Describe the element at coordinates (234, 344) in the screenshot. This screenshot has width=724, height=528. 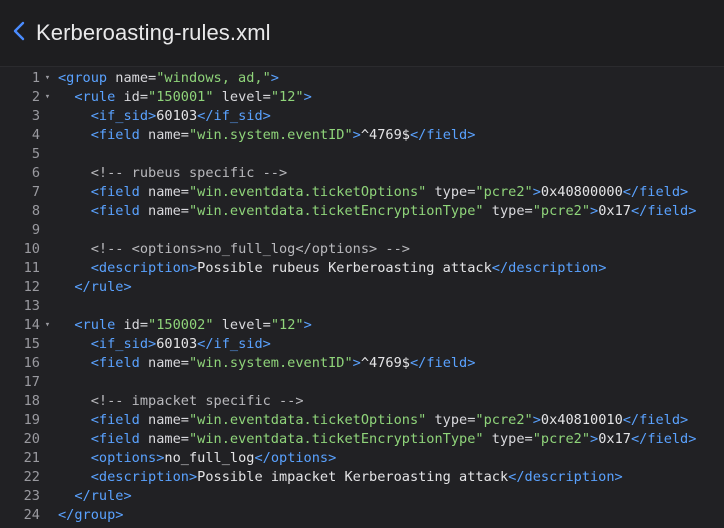
I see `code-token-tag: </if_sid>` at that location.